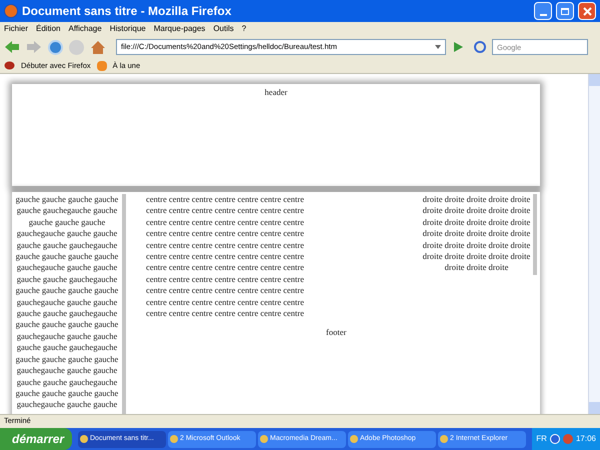 The image size is (600, 450). What do you see at coordinates (276, 93) in the screenshot?
I see `header-text: header` at bounding box center [276, 93].